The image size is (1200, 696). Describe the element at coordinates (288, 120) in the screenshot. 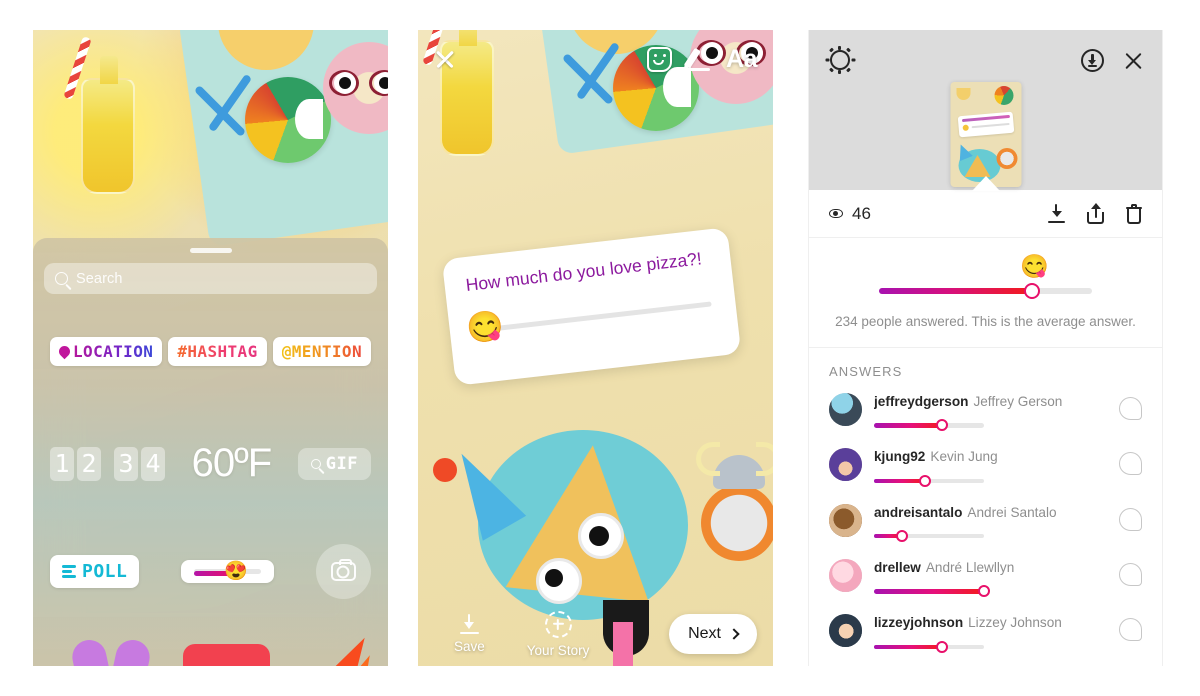

I see `photo-prop-ball` at that location.